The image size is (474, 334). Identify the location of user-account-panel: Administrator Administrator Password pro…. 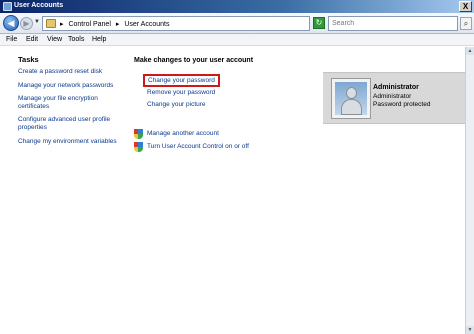
(394, 98).